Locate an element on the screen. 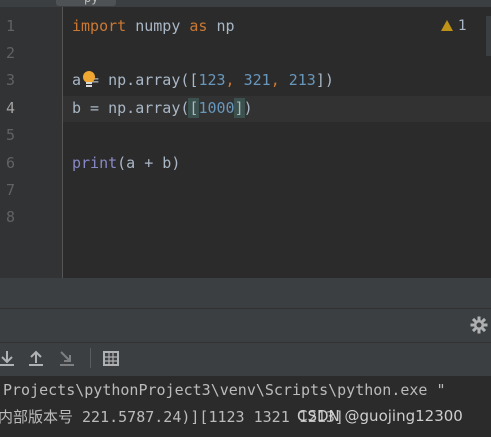  line-number: 8 is located at coordinates (11, 217).